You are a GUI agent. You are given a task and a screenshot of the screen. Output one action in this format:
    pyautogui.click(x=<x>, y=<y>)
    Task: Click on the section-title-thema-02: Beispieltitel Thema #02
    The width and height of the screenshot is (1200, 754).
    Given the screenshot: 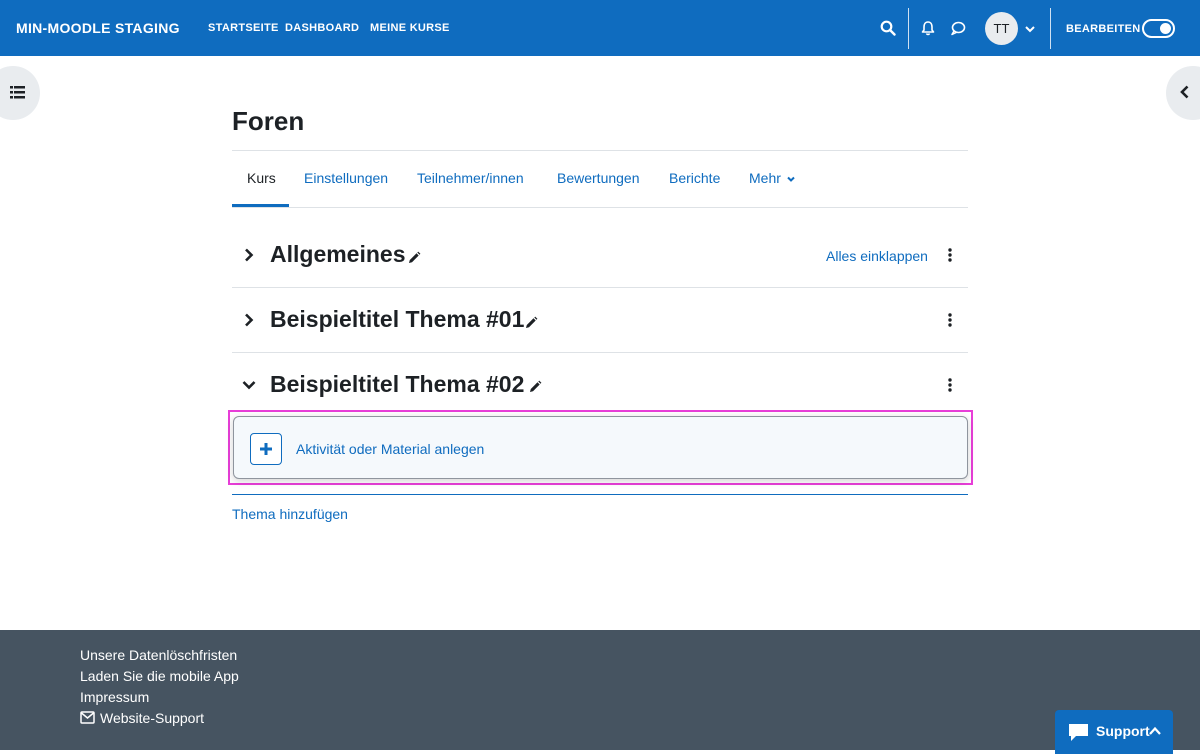 What is the action you would take?
    pyautogui.click(x=397, y=384)
    